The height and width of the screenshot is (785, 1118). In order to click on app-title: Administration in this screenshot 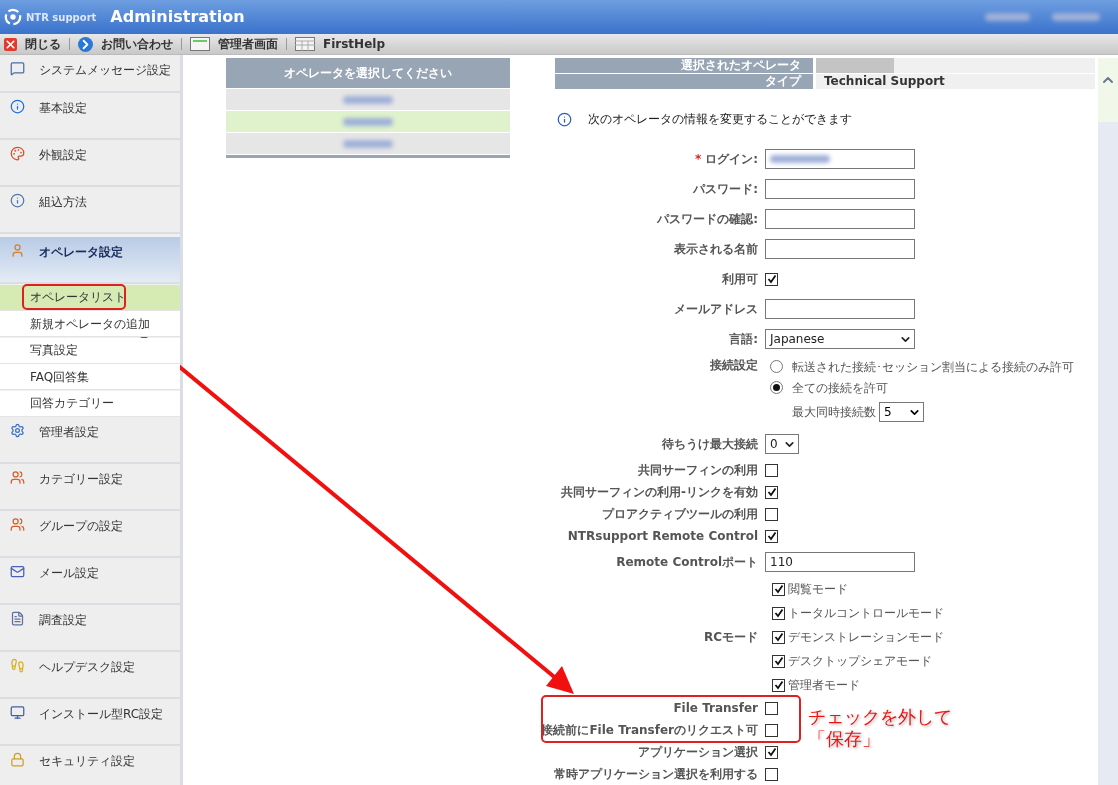, I will do `click(177, 17)`.